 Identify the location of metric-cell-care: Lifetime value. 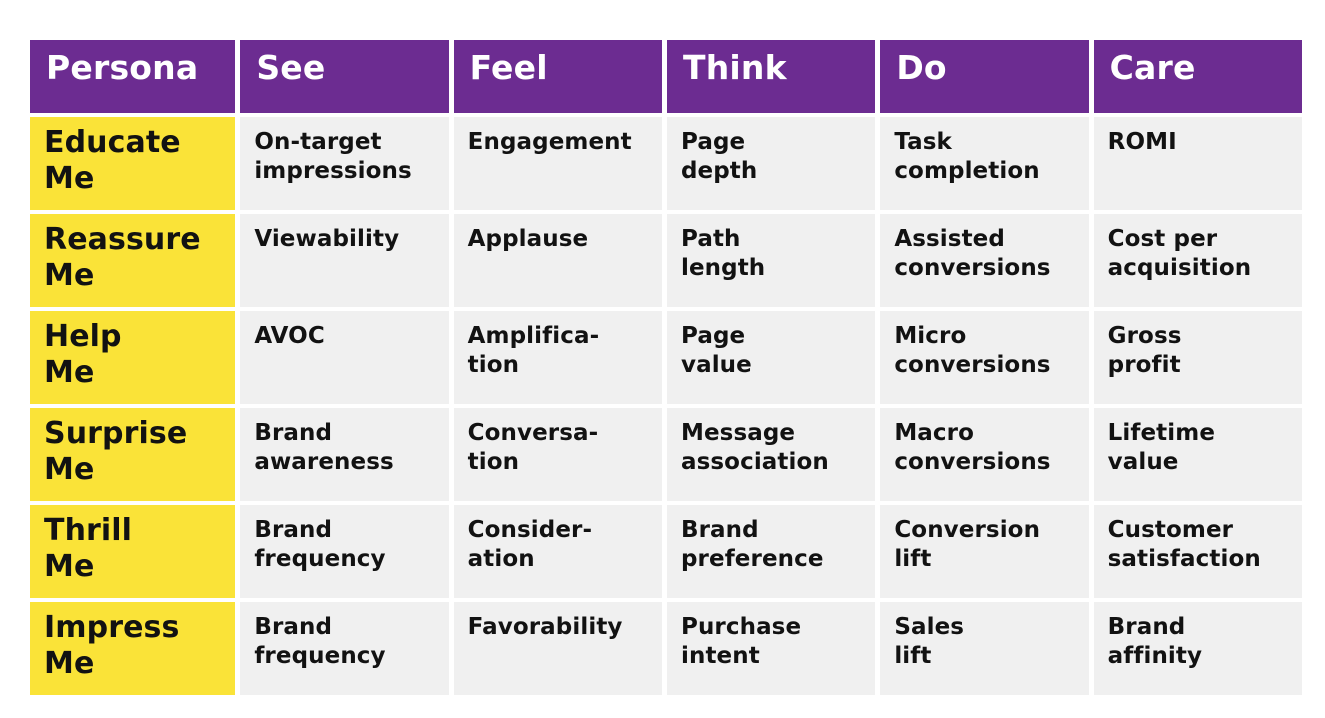
(1197, 454).